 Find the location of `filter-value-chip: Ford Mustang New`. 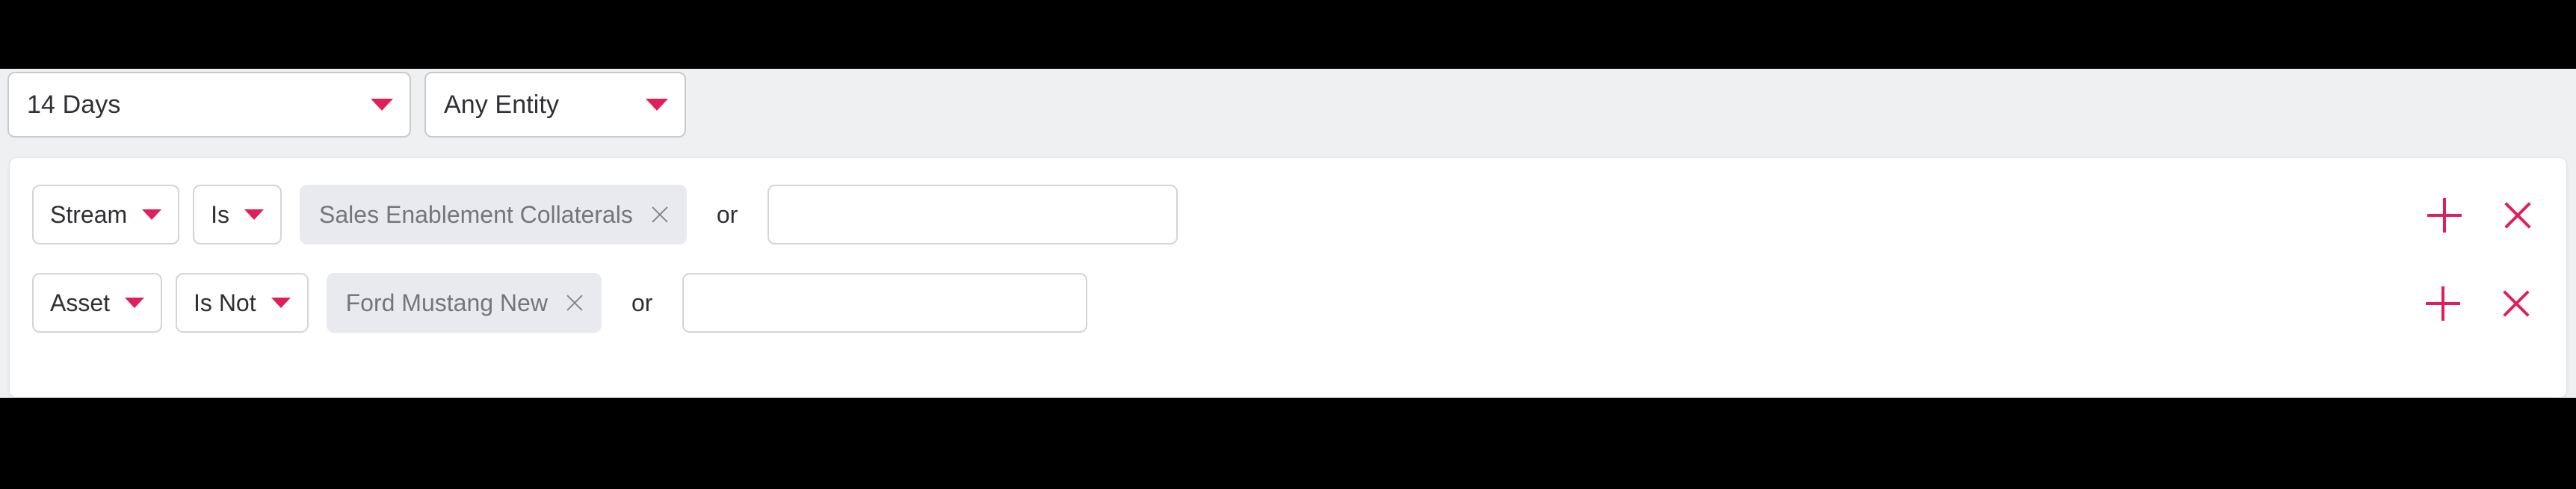

filter-value-chip: Ford Mustang New is located at coordinates (464, 303).